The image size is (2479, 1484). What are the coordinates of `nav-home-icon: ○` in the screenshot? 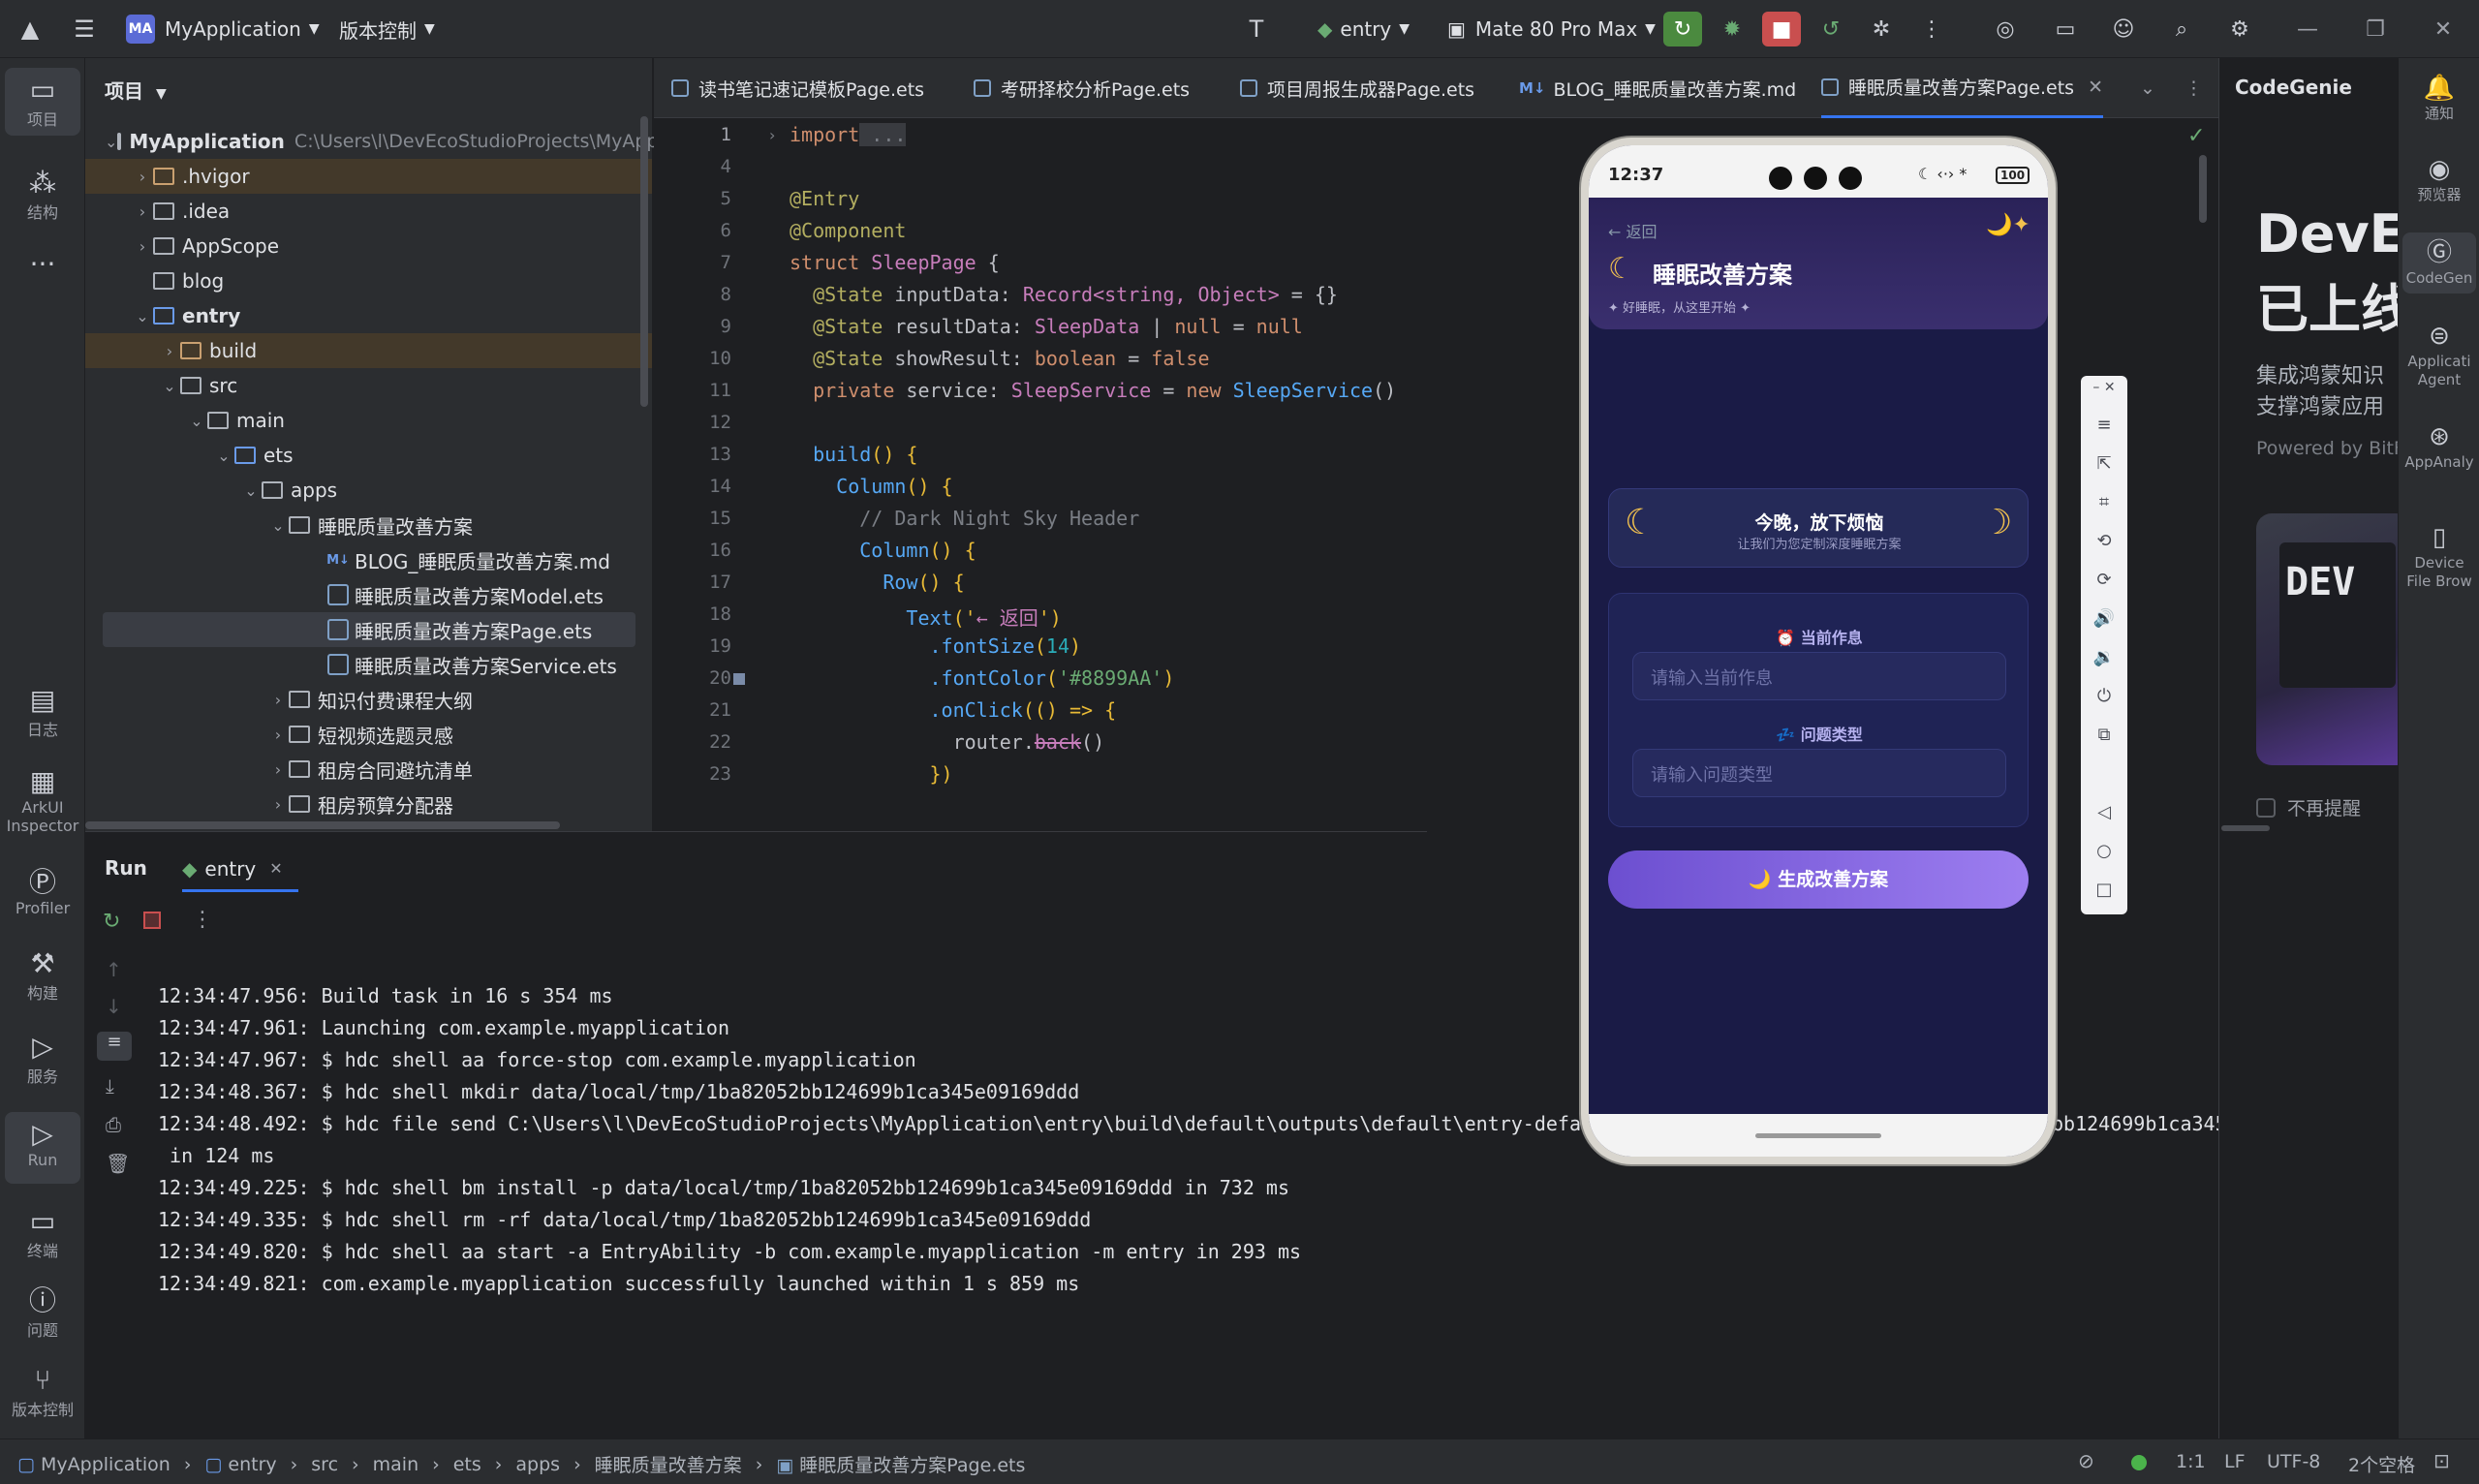 It's located at (2104, 851).